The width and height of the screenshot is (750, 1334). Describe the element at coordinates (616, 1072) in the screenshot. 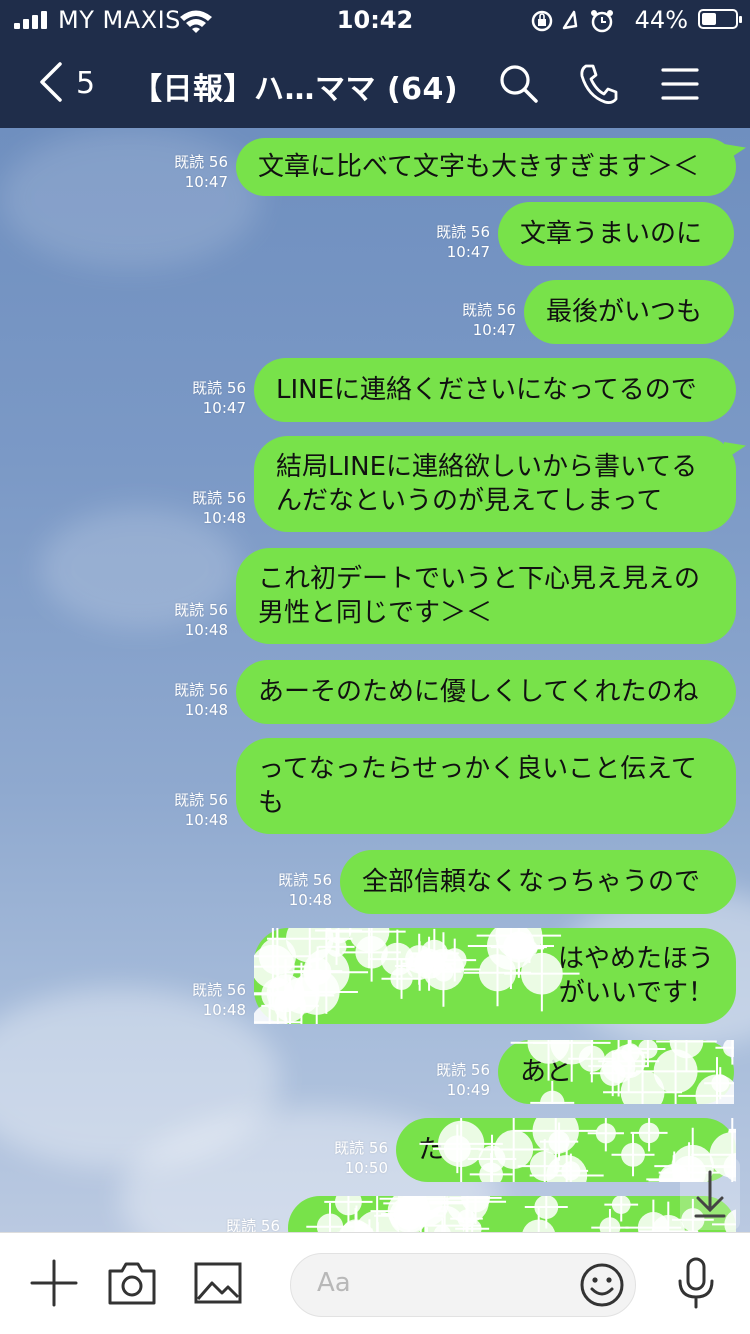

I see `message-bubble: あと` at that location.